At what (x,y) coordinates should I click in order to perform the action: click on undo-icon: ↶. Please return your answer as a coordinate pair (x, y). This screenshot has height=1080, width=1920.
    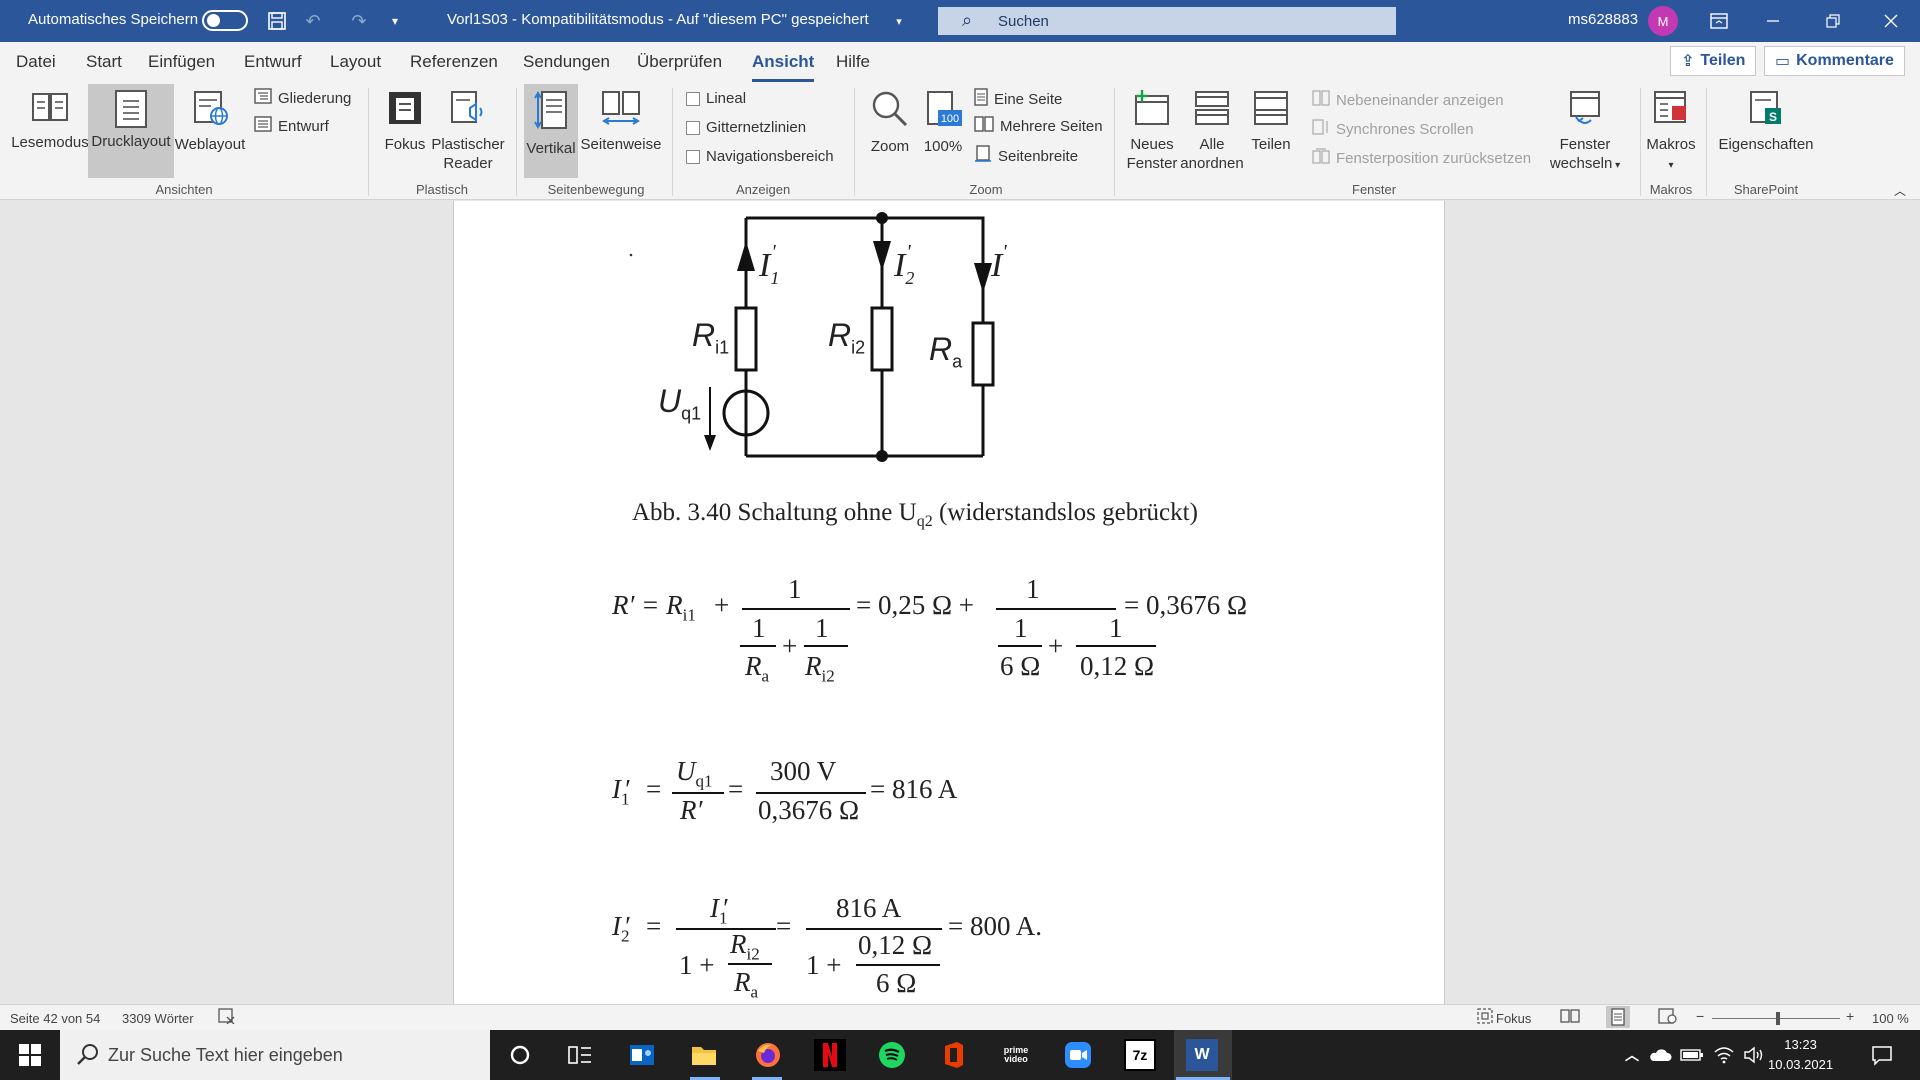
    Looking at the image, I should click on (313, 21).